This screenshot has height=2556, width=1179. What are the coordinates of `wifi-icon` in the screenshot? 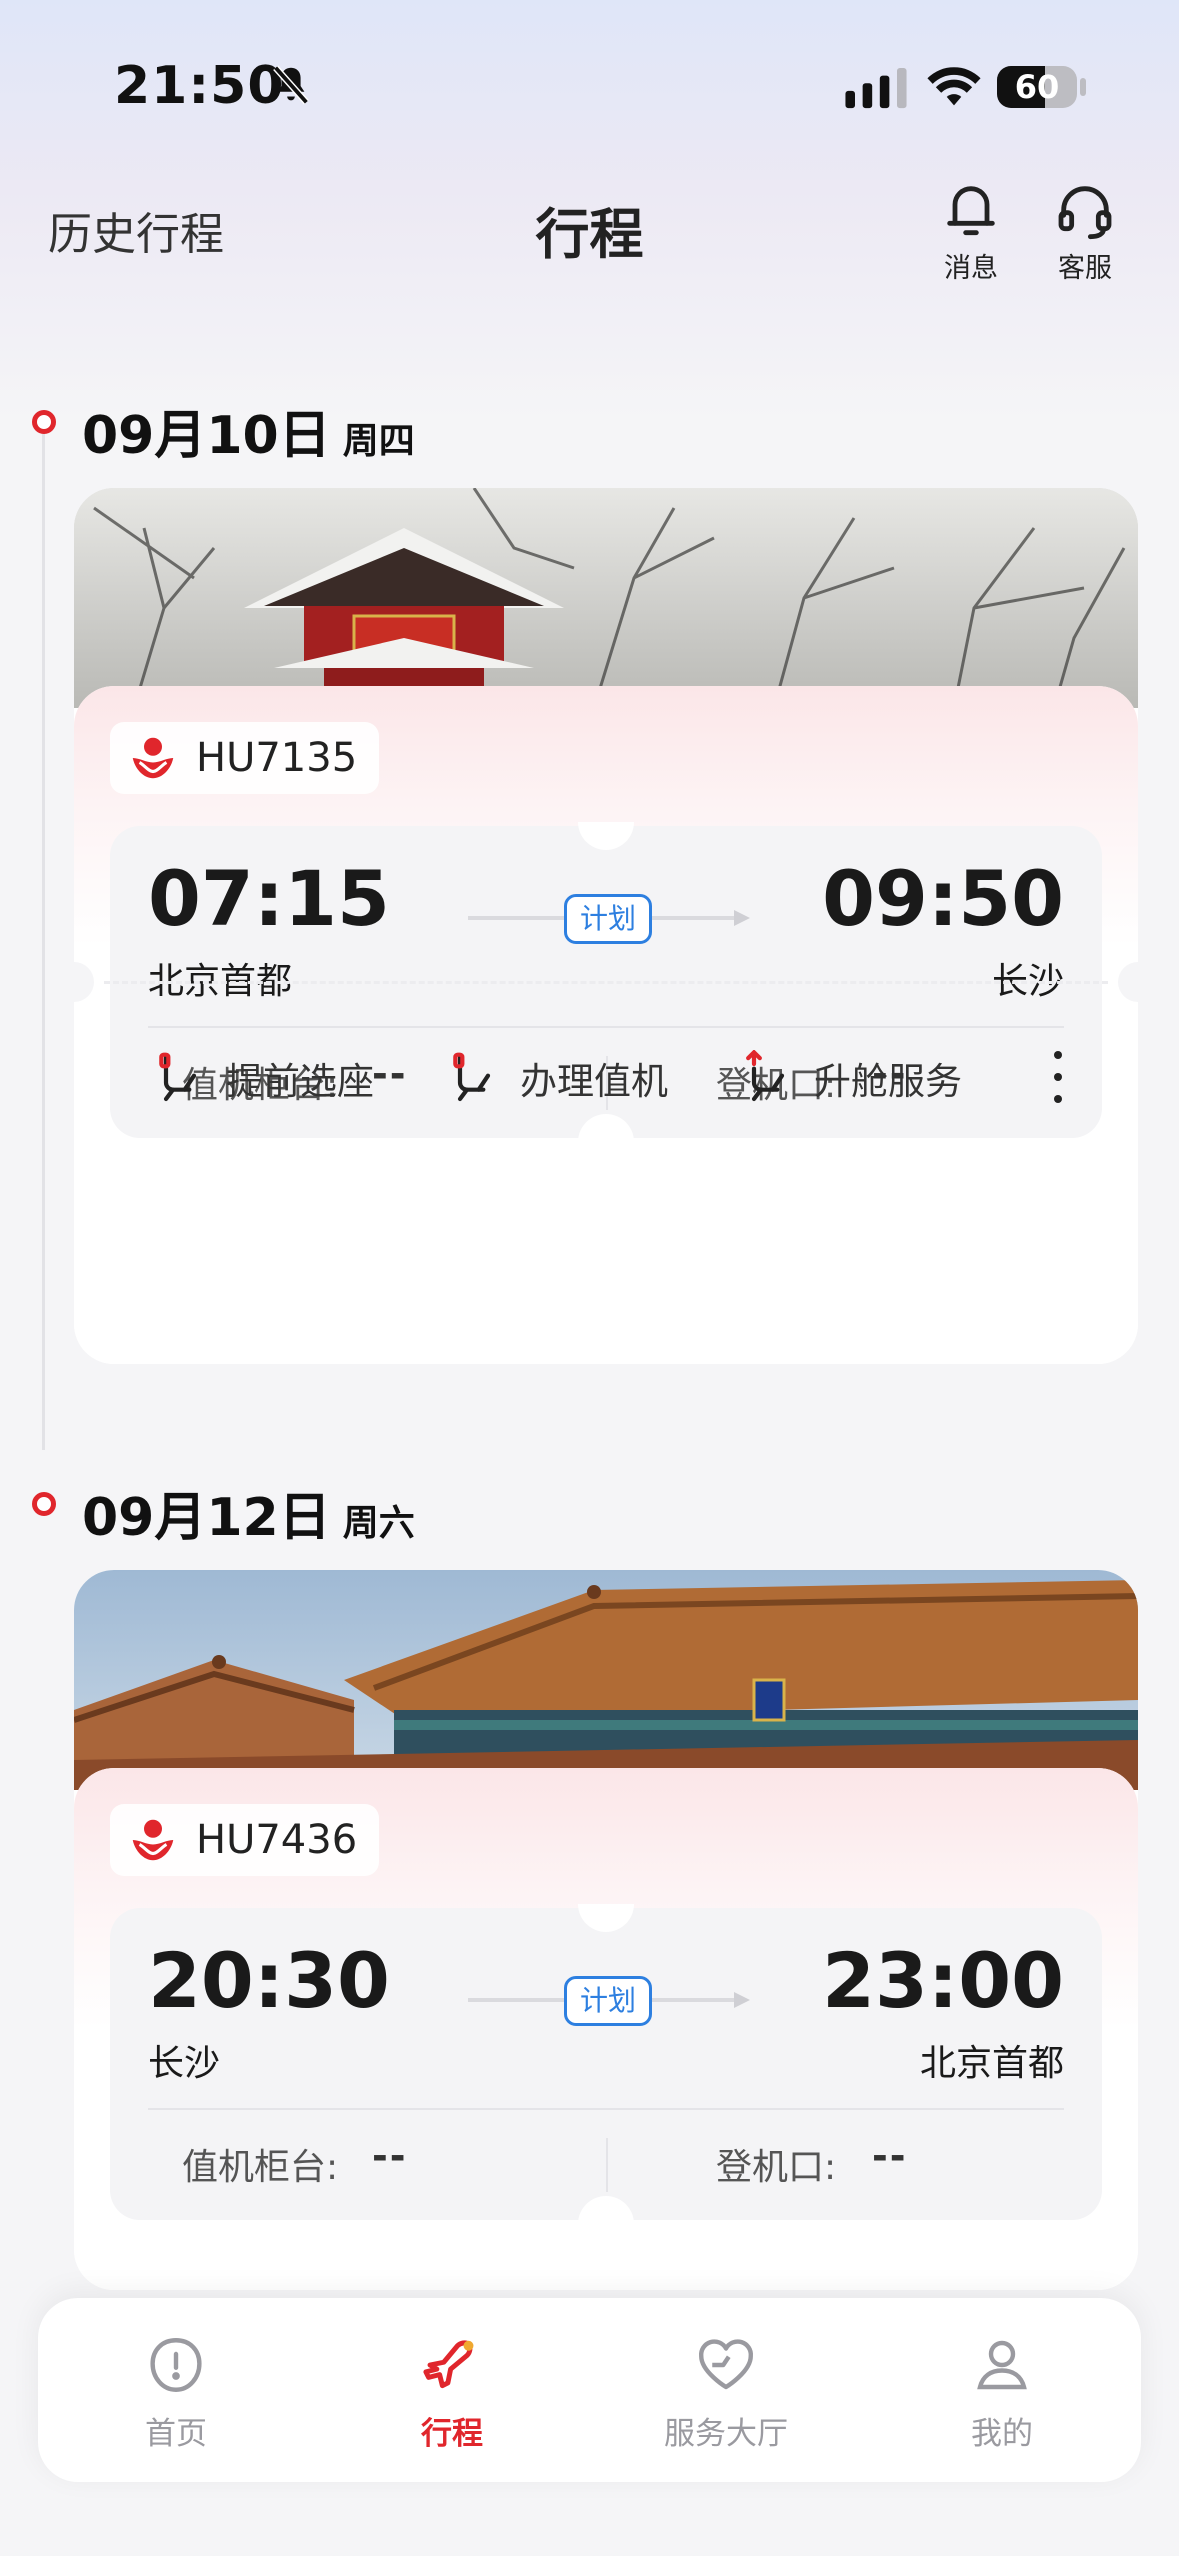 It's located at (954, 86).